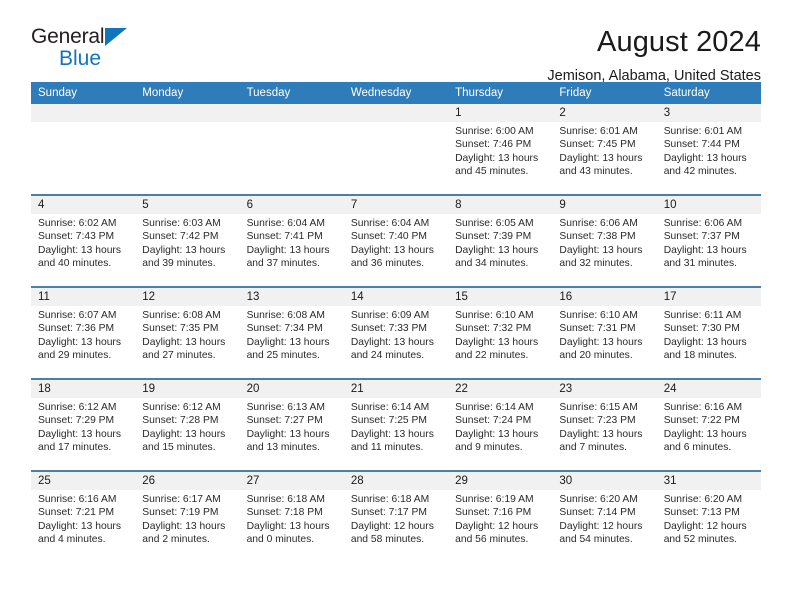 The image size is (792, 612). Describe the element at coordinates (700, 172) in the screenshot. I see `daylight-duration-line2: and 42 minutes.` at that location.